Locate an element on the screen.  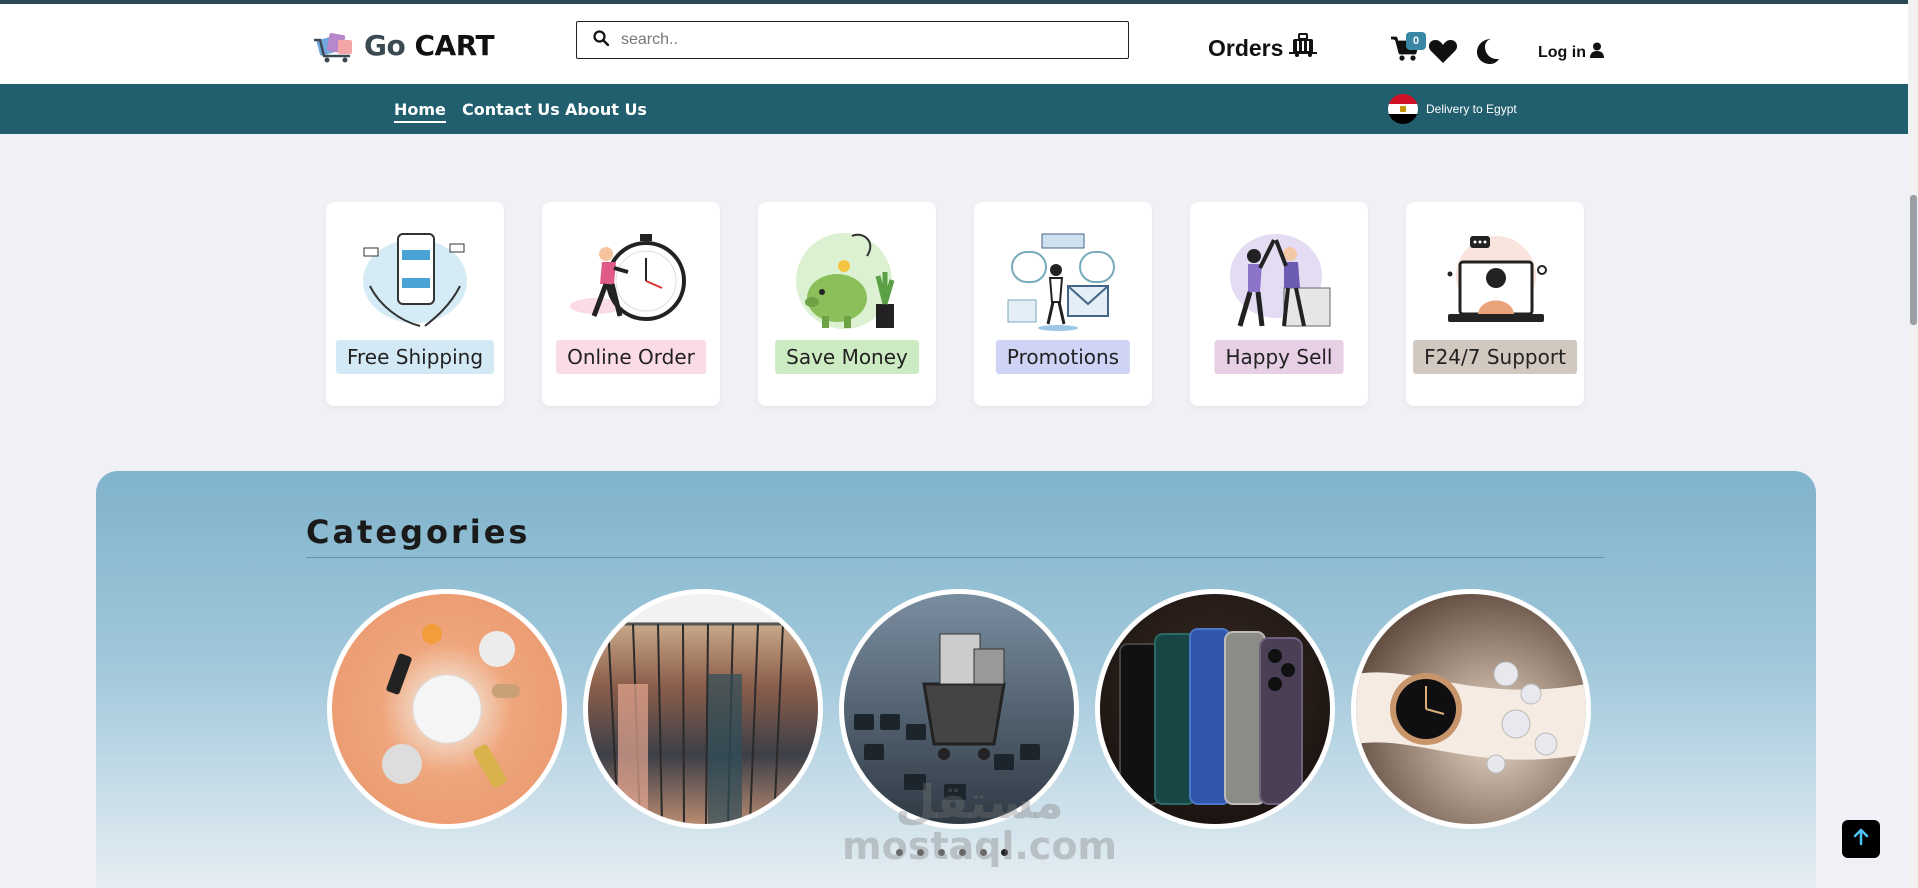
cart-button: 0 is located at coordinates (1408, 49).